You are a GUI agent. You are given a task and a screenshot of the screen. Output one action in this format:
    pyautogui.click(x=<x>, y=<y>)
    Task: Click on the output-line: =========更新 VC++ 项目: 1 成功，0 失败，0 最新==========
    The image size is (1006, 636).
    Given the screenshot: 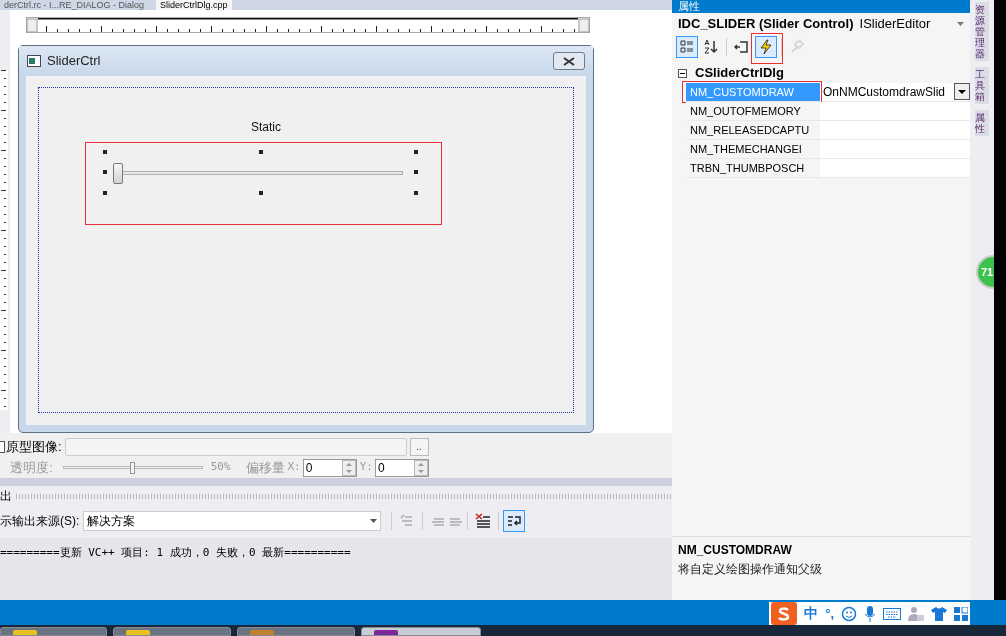 What is the action you would take?
    pyautogui.click(x=176, y=553)
    